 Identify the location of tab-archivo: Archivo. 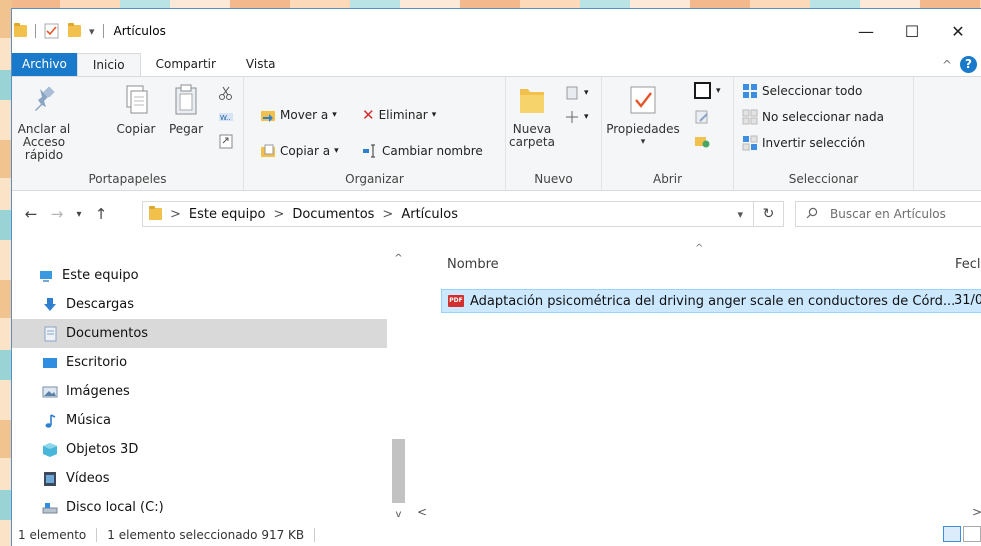
(44, 64).